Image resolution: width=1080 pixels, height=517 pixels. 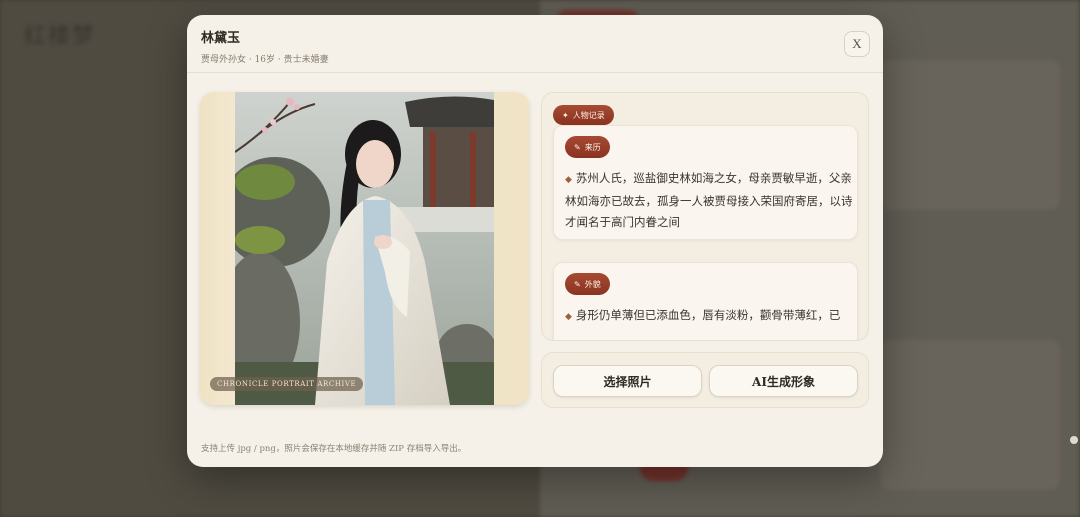 What do you see at coordinates (221, 38) in the screenshot?
I see `character-name: 林黛玉` at bounding box center [221, 38].